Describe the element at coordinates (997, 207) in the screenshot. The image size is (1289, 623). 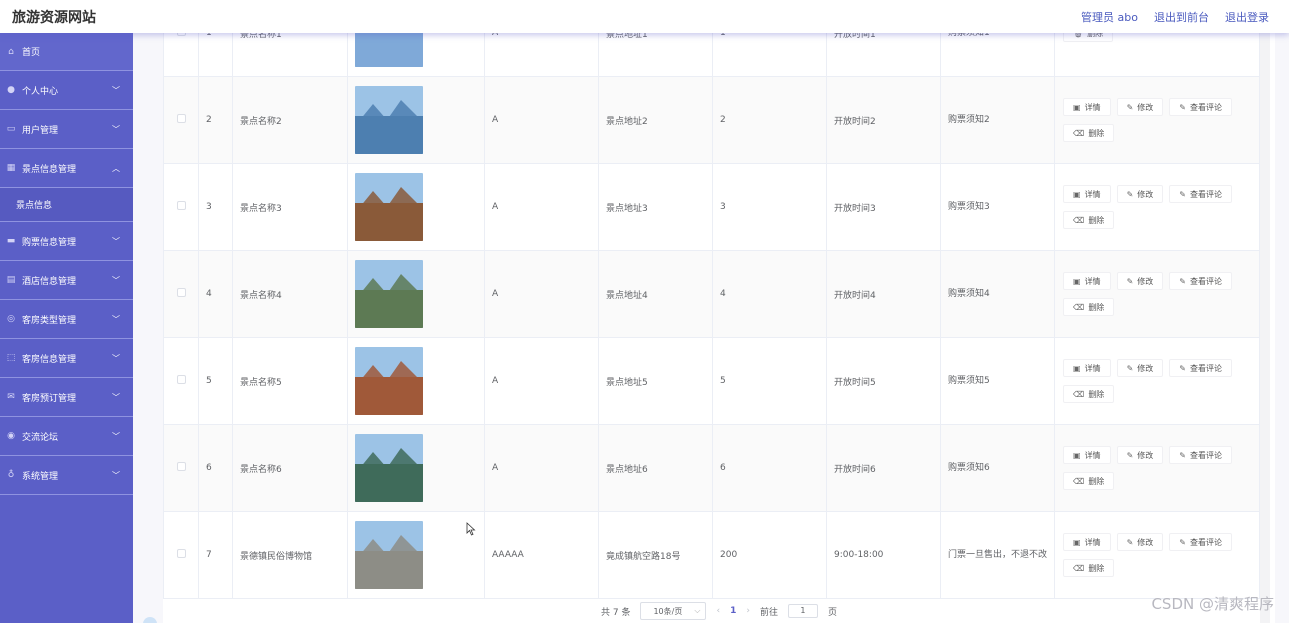
I see `attraction-notice: 购票须知3` at that location.